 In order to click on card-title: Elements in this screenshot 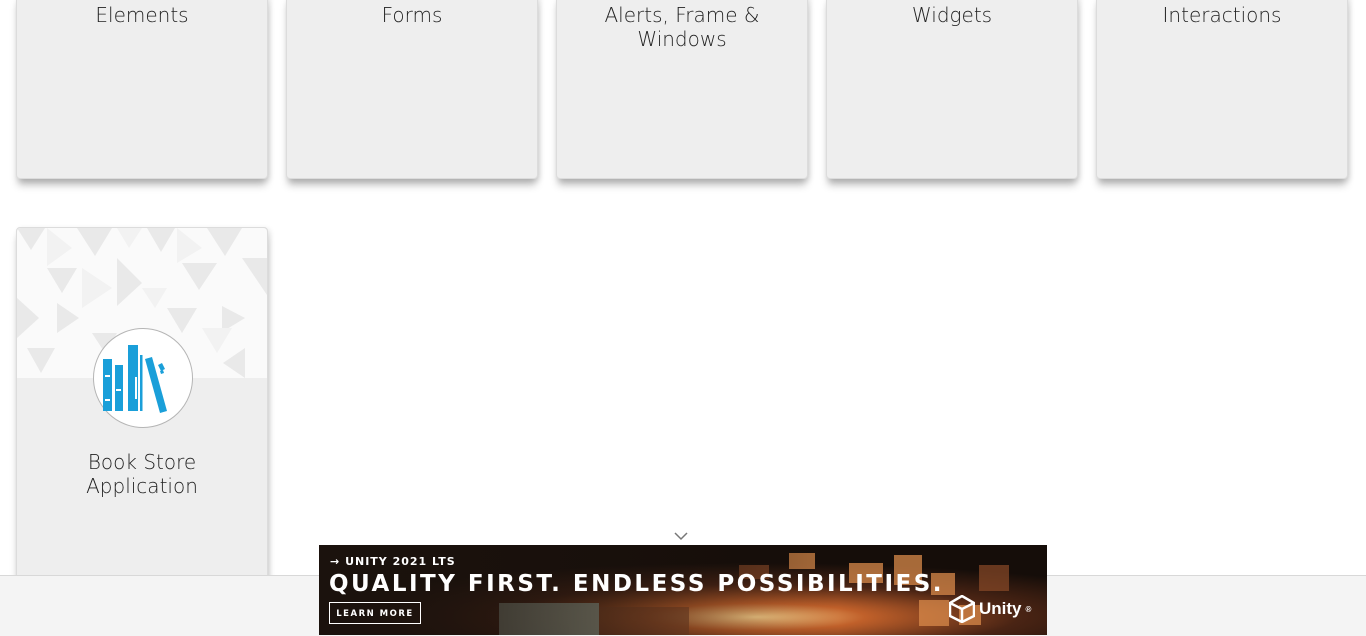, I will do `click(142, 15)`.